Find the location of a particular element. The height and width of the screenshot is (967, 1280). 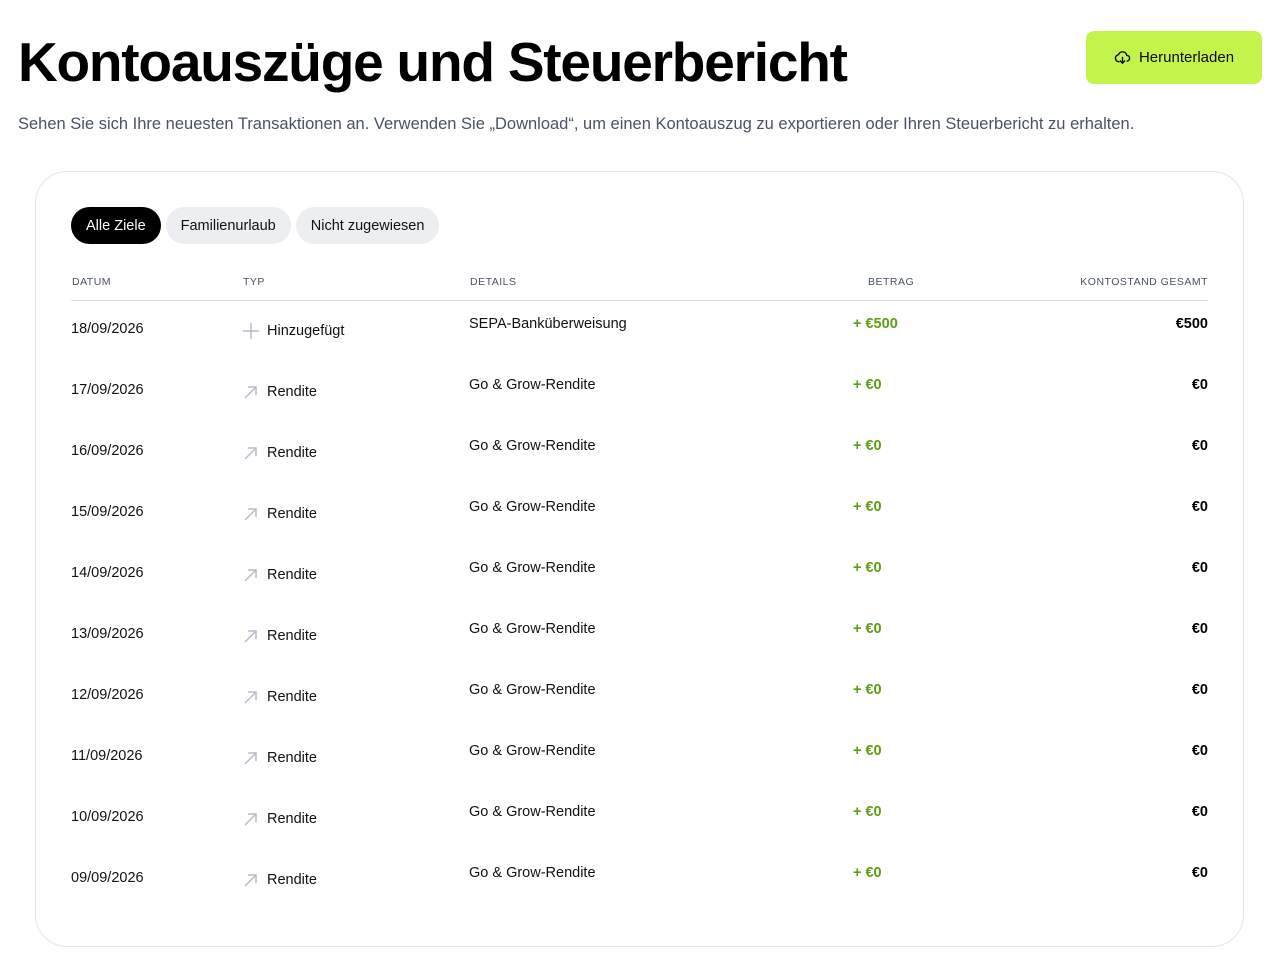

row-date: 09/09/2026 is located at coordinates (107, 878).